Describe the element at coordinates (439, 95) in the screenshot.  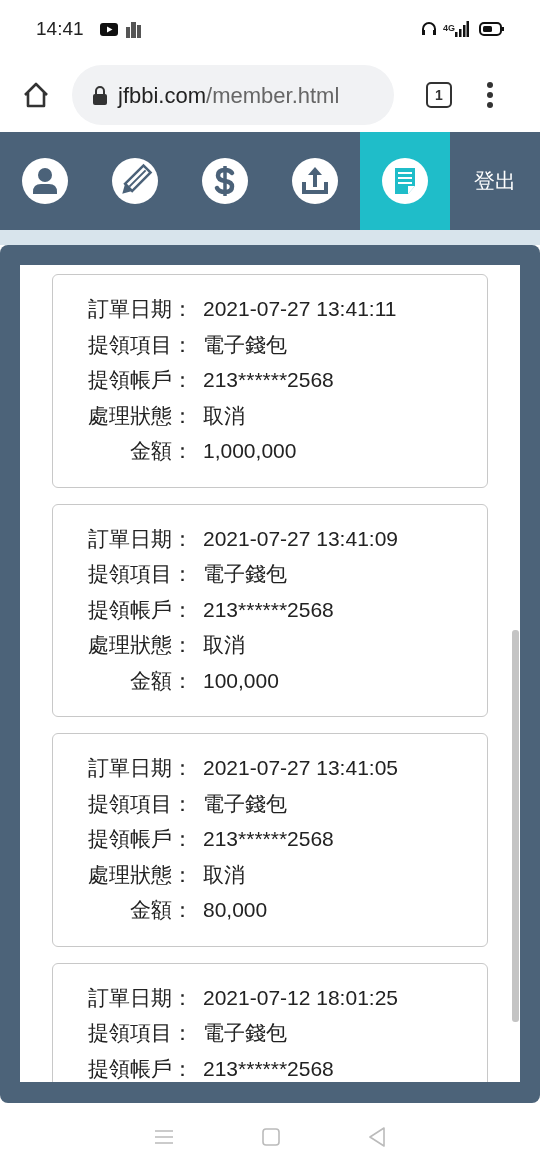
I see `tab-count-button: 1` at that location.